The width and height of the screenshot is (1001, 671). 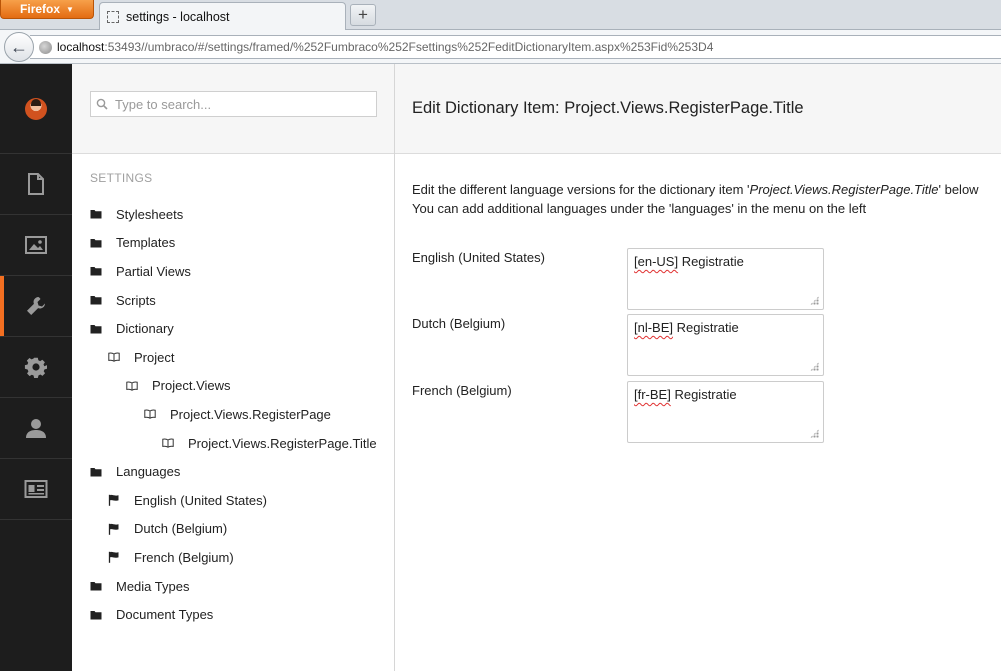 I want to click on tree-node-label: English (United States), so click(x=200, y=500).